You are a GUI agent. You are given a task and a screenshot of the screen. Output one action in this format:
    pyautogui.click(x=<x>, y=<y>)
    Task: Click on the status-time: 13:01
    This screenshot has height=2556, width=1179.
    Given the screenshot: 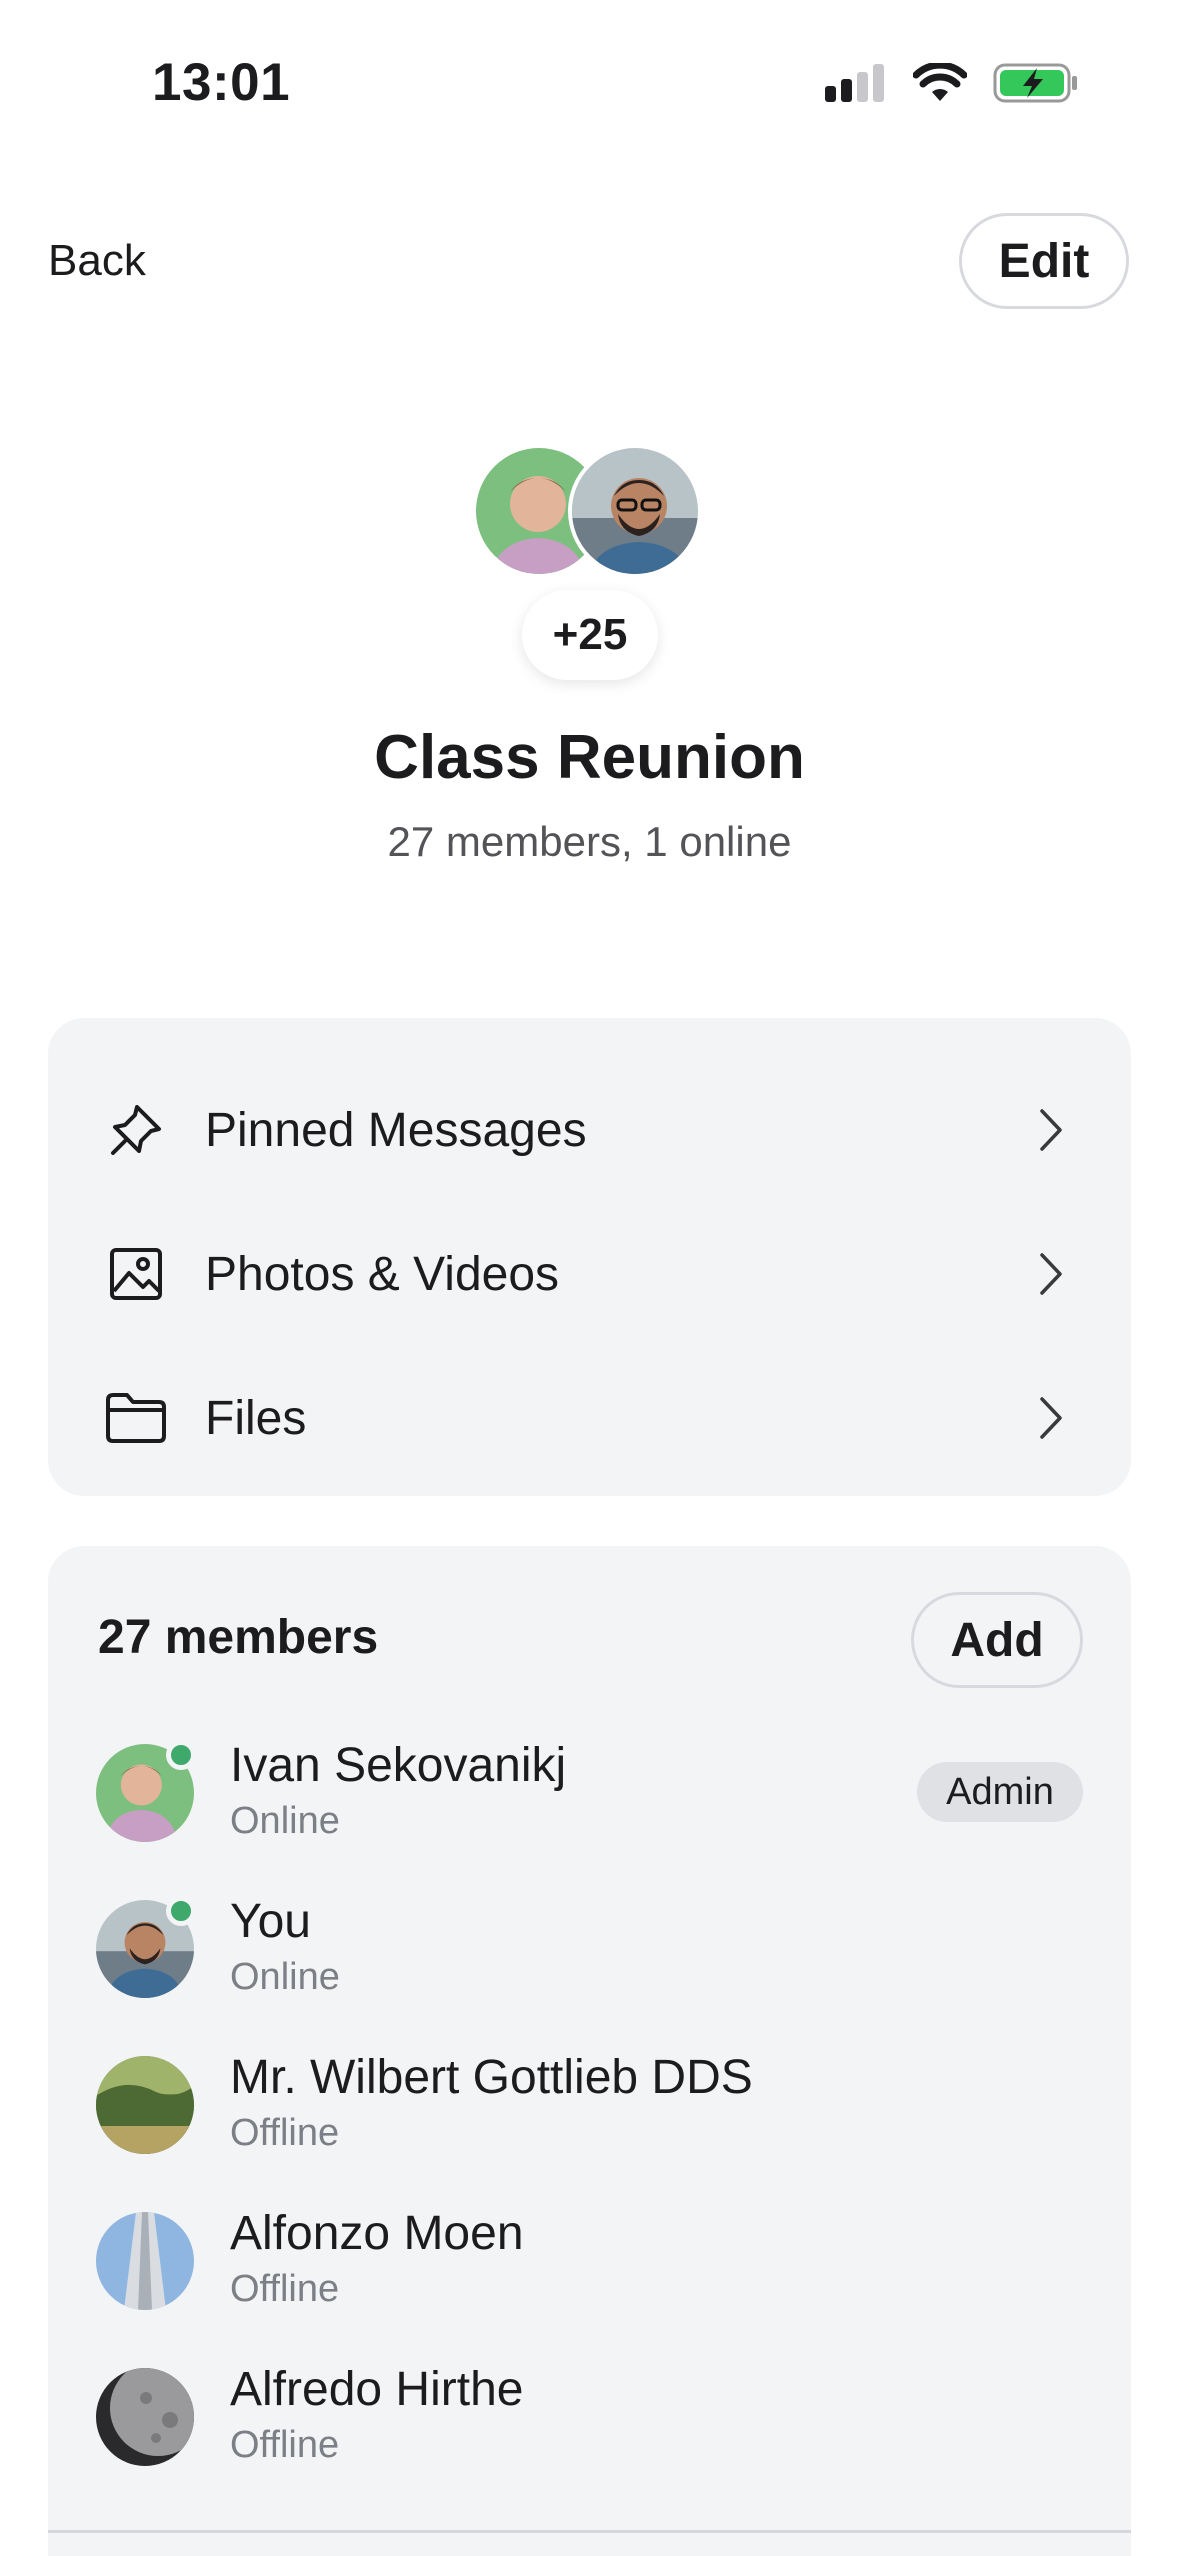 What is the action you would take?
    pyautogui.click(x=221, y=82)
    